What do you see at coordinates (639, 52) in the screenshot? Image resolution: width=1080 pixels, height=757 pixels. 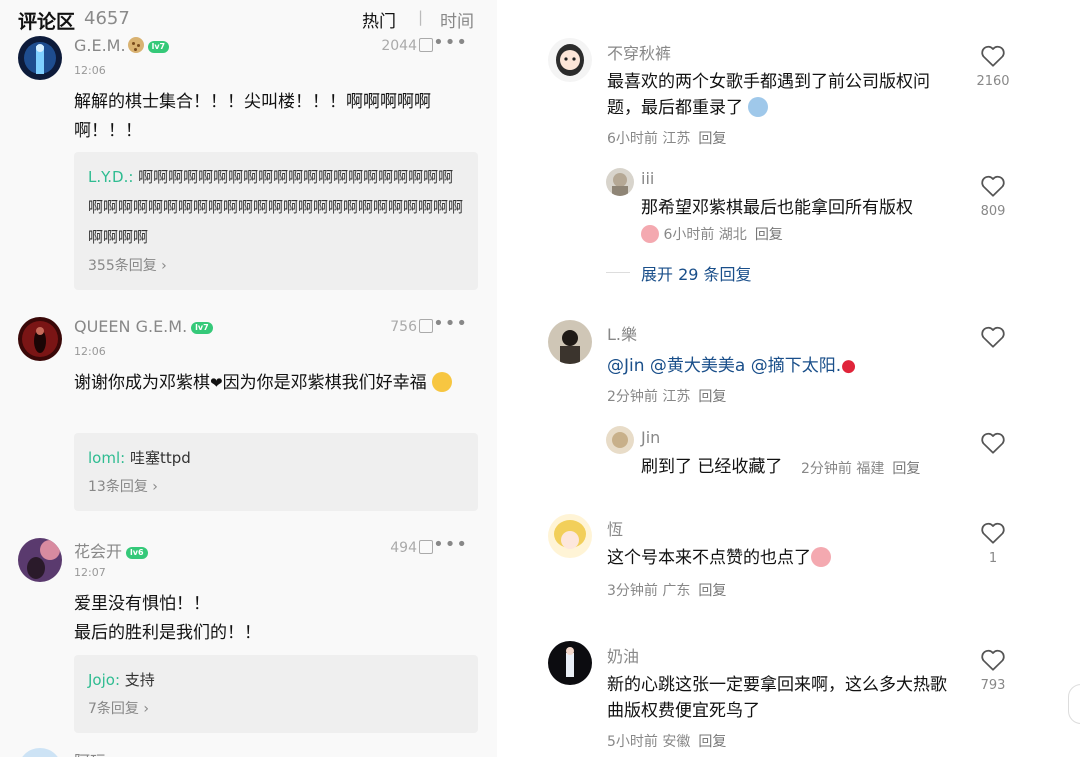 I see `username: 不穿秋裤` at bounding box center [639, 52].